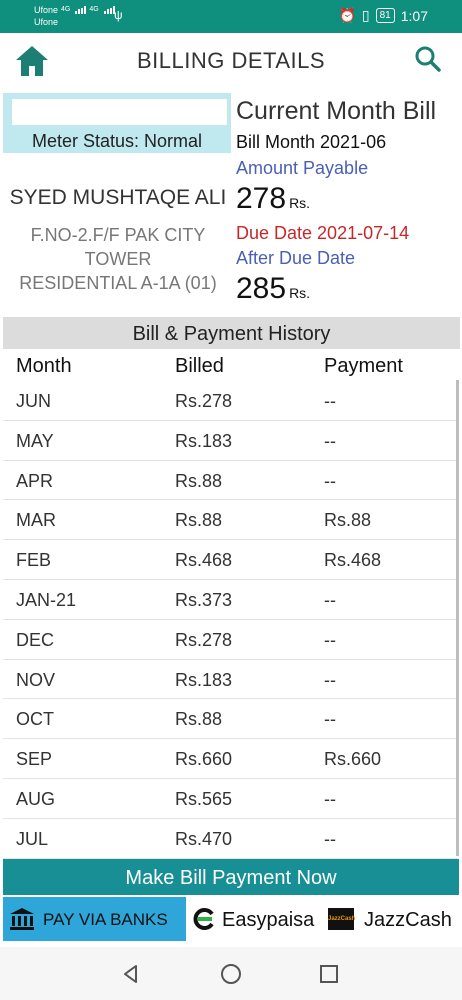  Describe the element at coordinates (300, 203) in the screenshot. I see `amount-currency: Rs.` at that location.